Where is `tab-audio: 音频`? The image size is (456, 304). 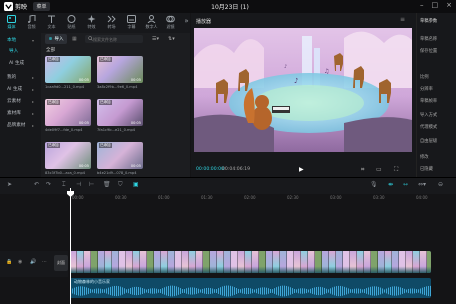 tab-audio: 音频 is located at coordinates (31, 22).